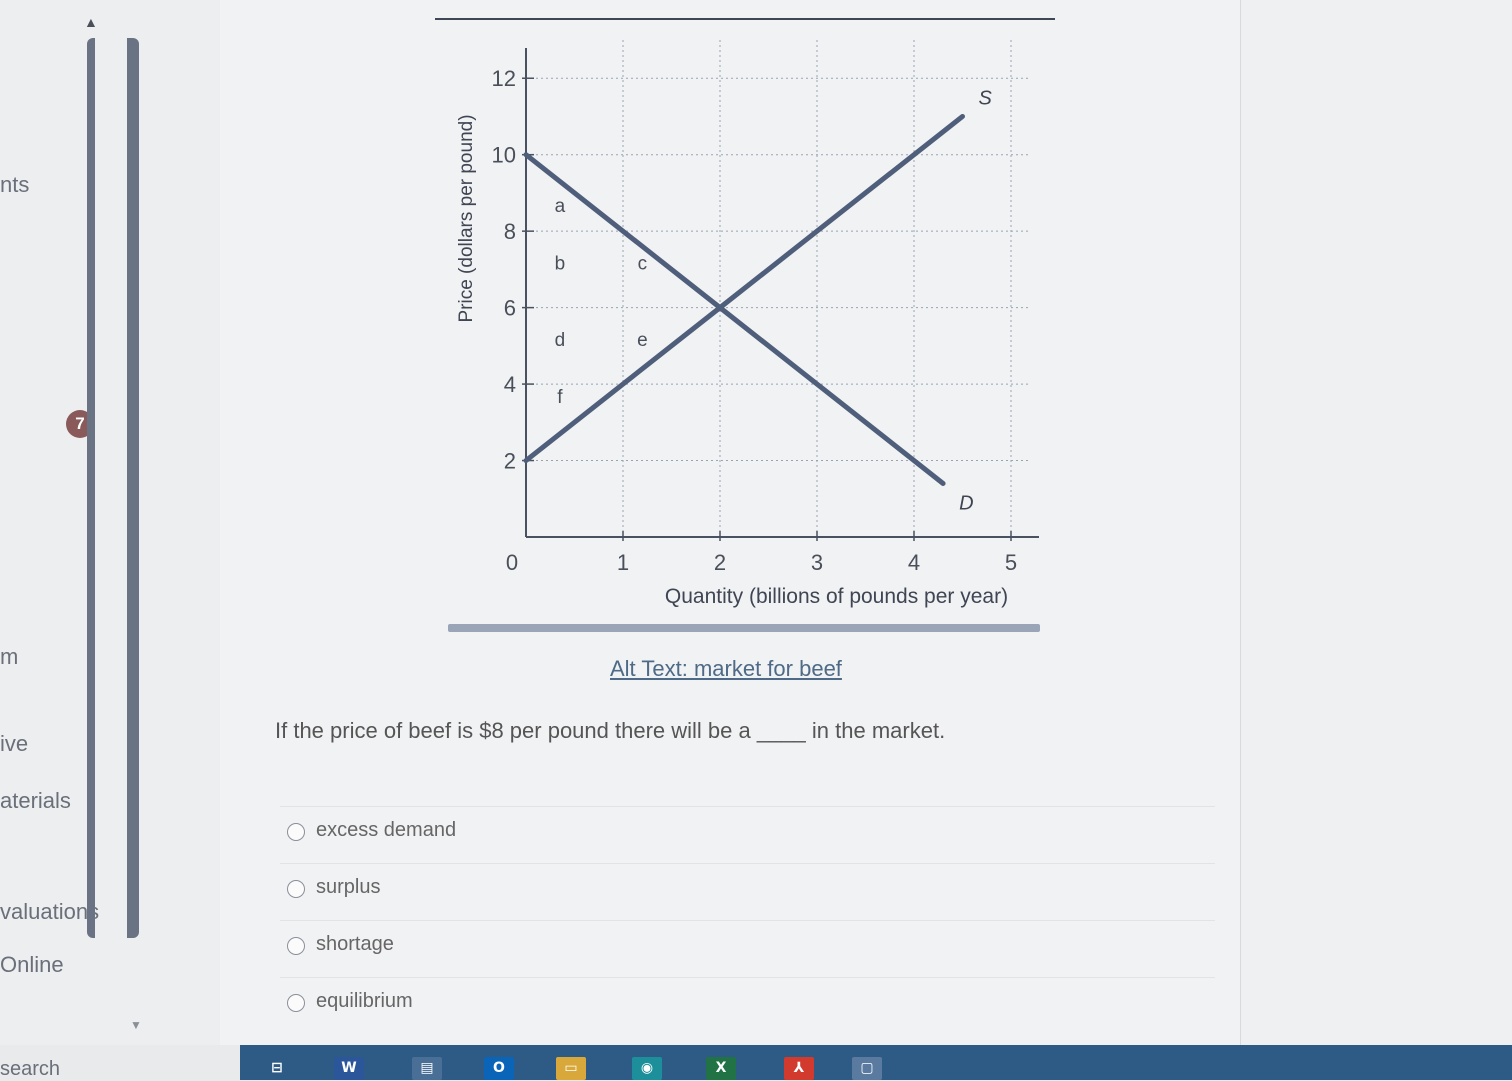 The height and width of the screenshot is (1081, 1512). I want to click on y-tick-label: 12, so click(504, 78).